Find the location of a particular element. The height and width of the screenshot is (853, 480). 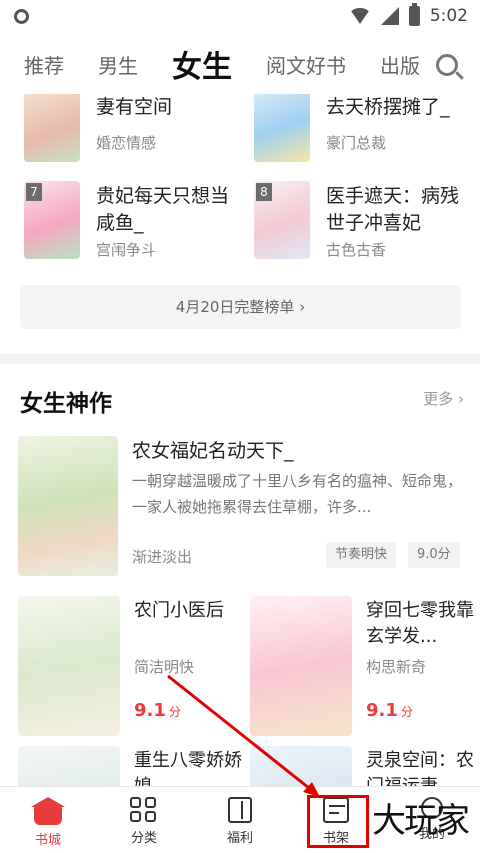

nav-label: 分类 is located at coordinates (143, 838).